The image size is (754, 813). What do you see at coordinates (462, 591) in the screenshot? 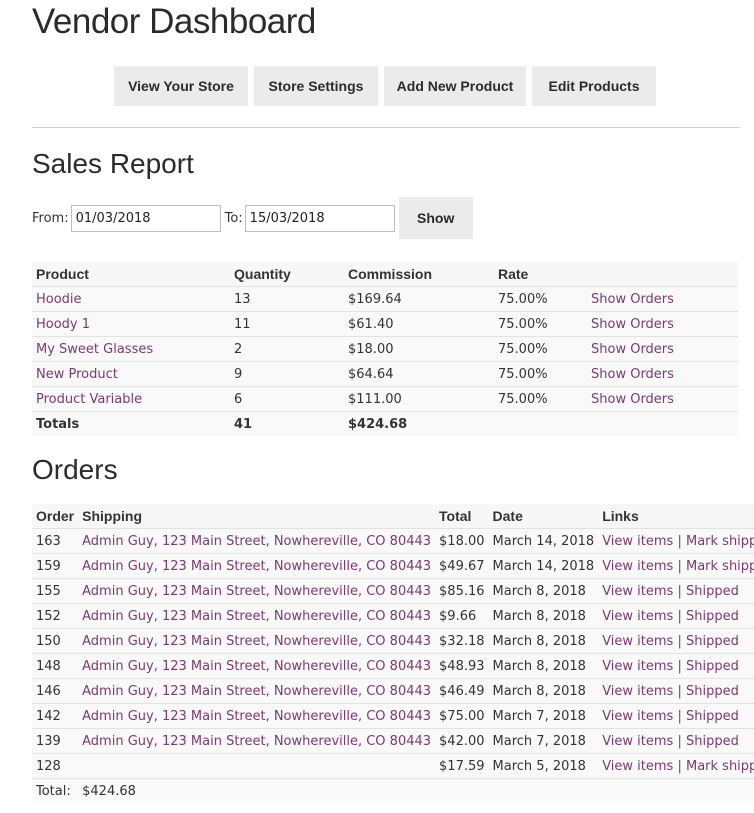
I see `order-total: $85.16` at bounding box center [462, 591].